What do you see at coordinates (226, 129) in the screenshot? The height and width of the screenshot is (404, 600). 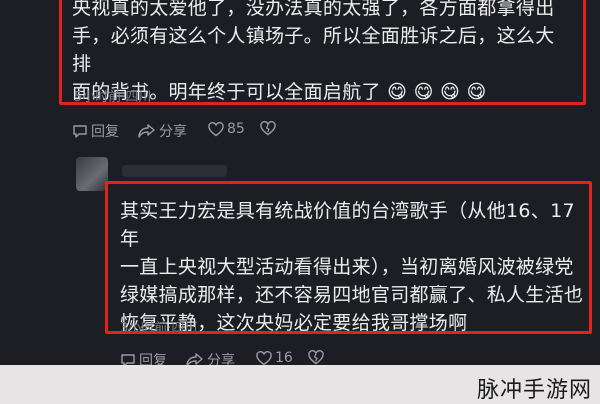 I see `like-button: 85` at bounding box center [226, 129].